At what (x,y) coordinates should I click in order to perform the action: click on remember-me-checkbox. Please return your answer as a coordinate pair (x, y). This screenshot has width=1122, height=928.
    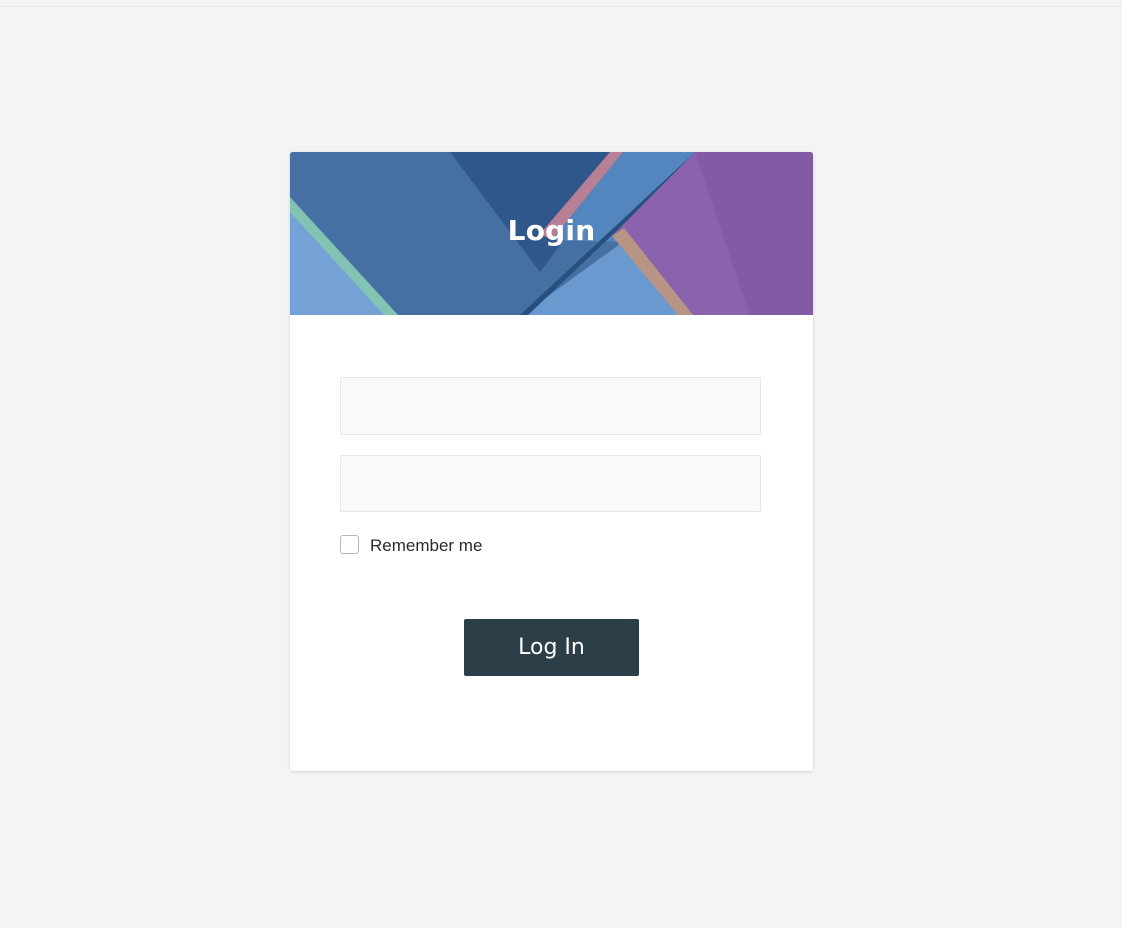
    Looking at the image, I should click on (349, 544).